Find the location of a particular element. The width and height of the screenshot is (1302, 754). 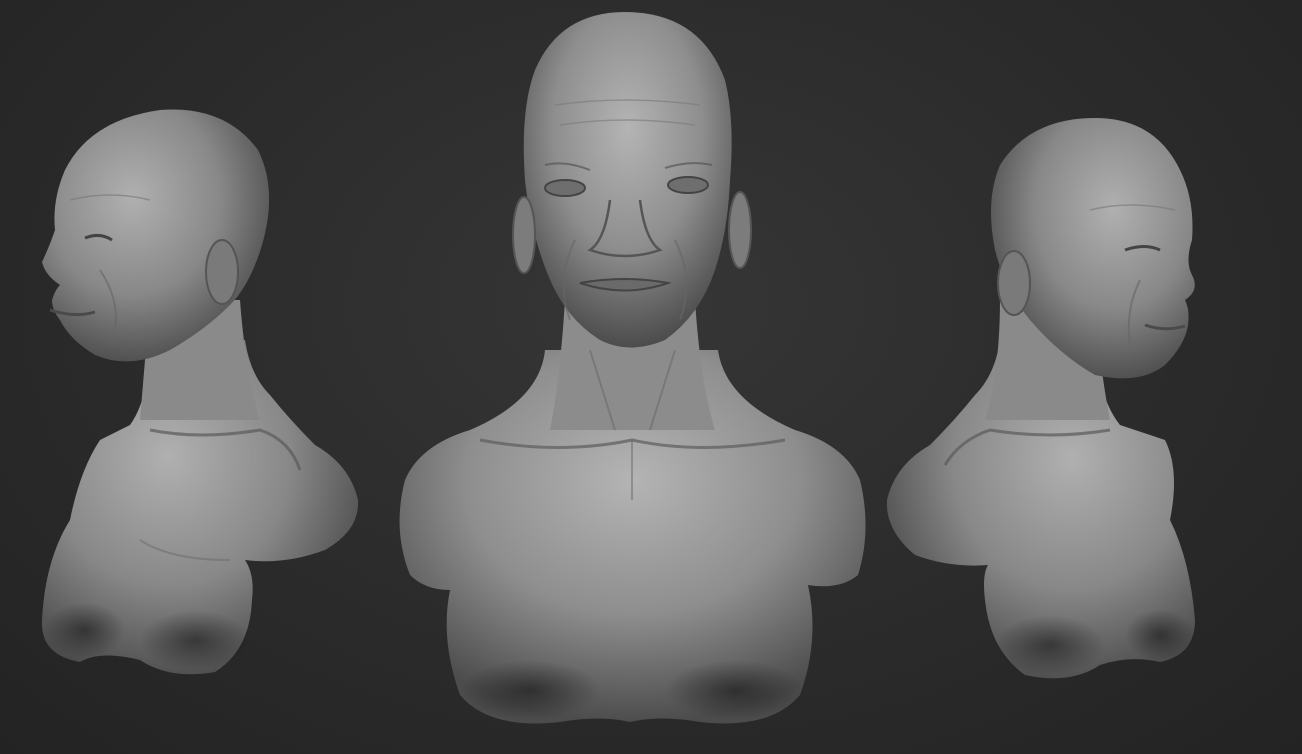

center-bust-ear-left is located at coordinates (524, 235).